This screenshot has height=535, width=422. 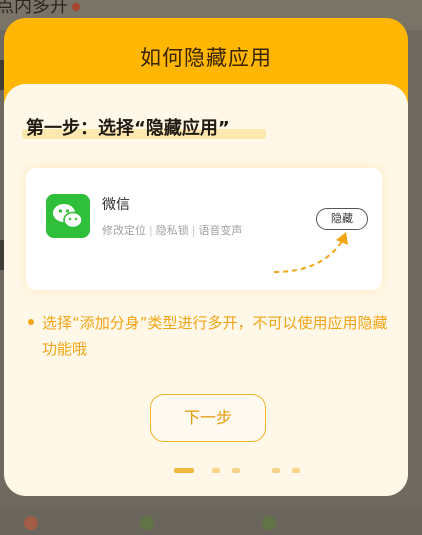 I want to click on background-app-text: 点内多开, so click(x=40, y=9).